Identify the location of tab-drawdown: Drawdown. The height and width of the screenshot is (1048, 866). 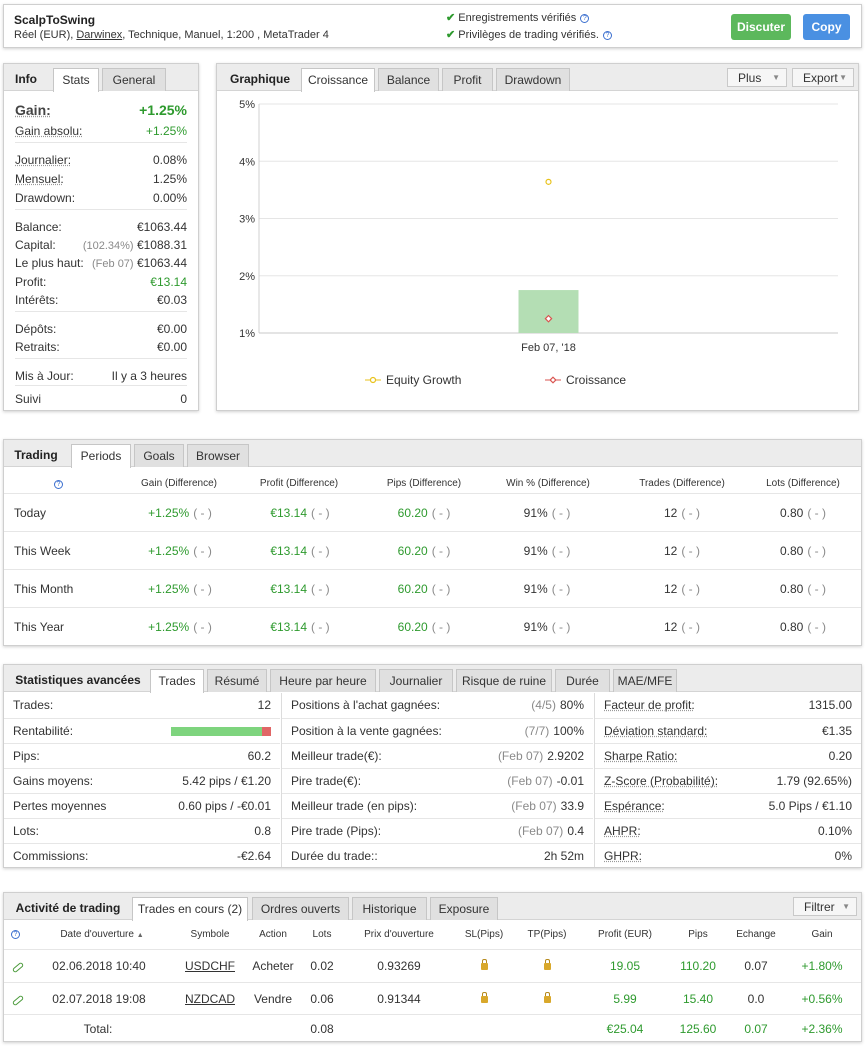
(533, 79).